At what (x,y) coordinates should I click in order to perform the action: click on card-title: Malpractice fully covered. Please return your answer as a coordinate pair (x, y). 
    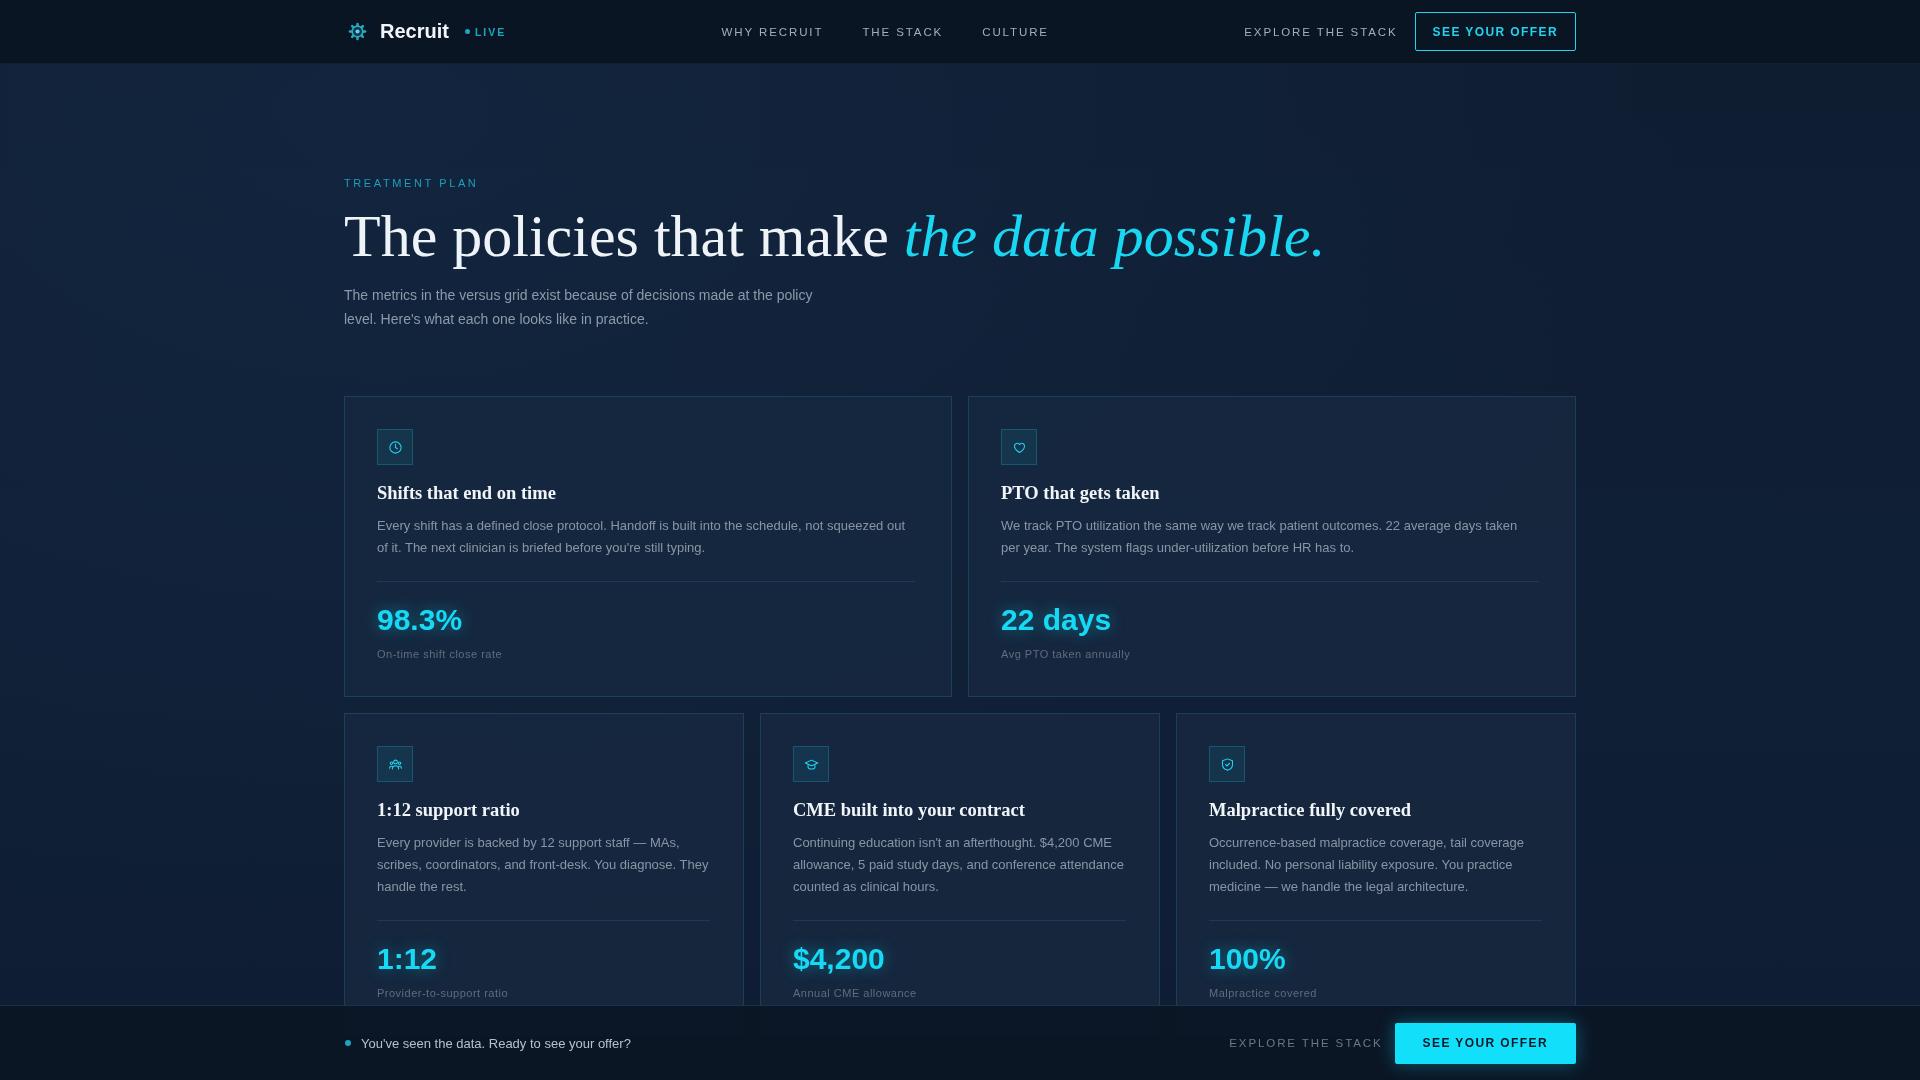
    Looking at the image, I should click on (1311, 810).